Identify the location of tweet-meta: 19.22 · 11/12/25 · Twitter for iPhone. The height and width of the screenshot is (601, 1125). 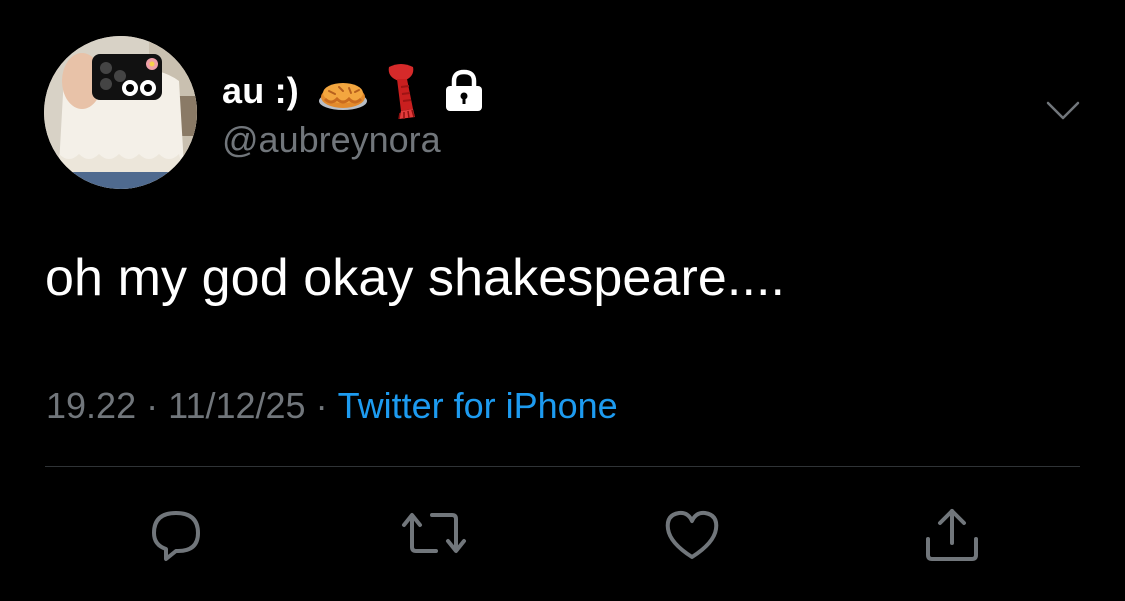
(332, 406).